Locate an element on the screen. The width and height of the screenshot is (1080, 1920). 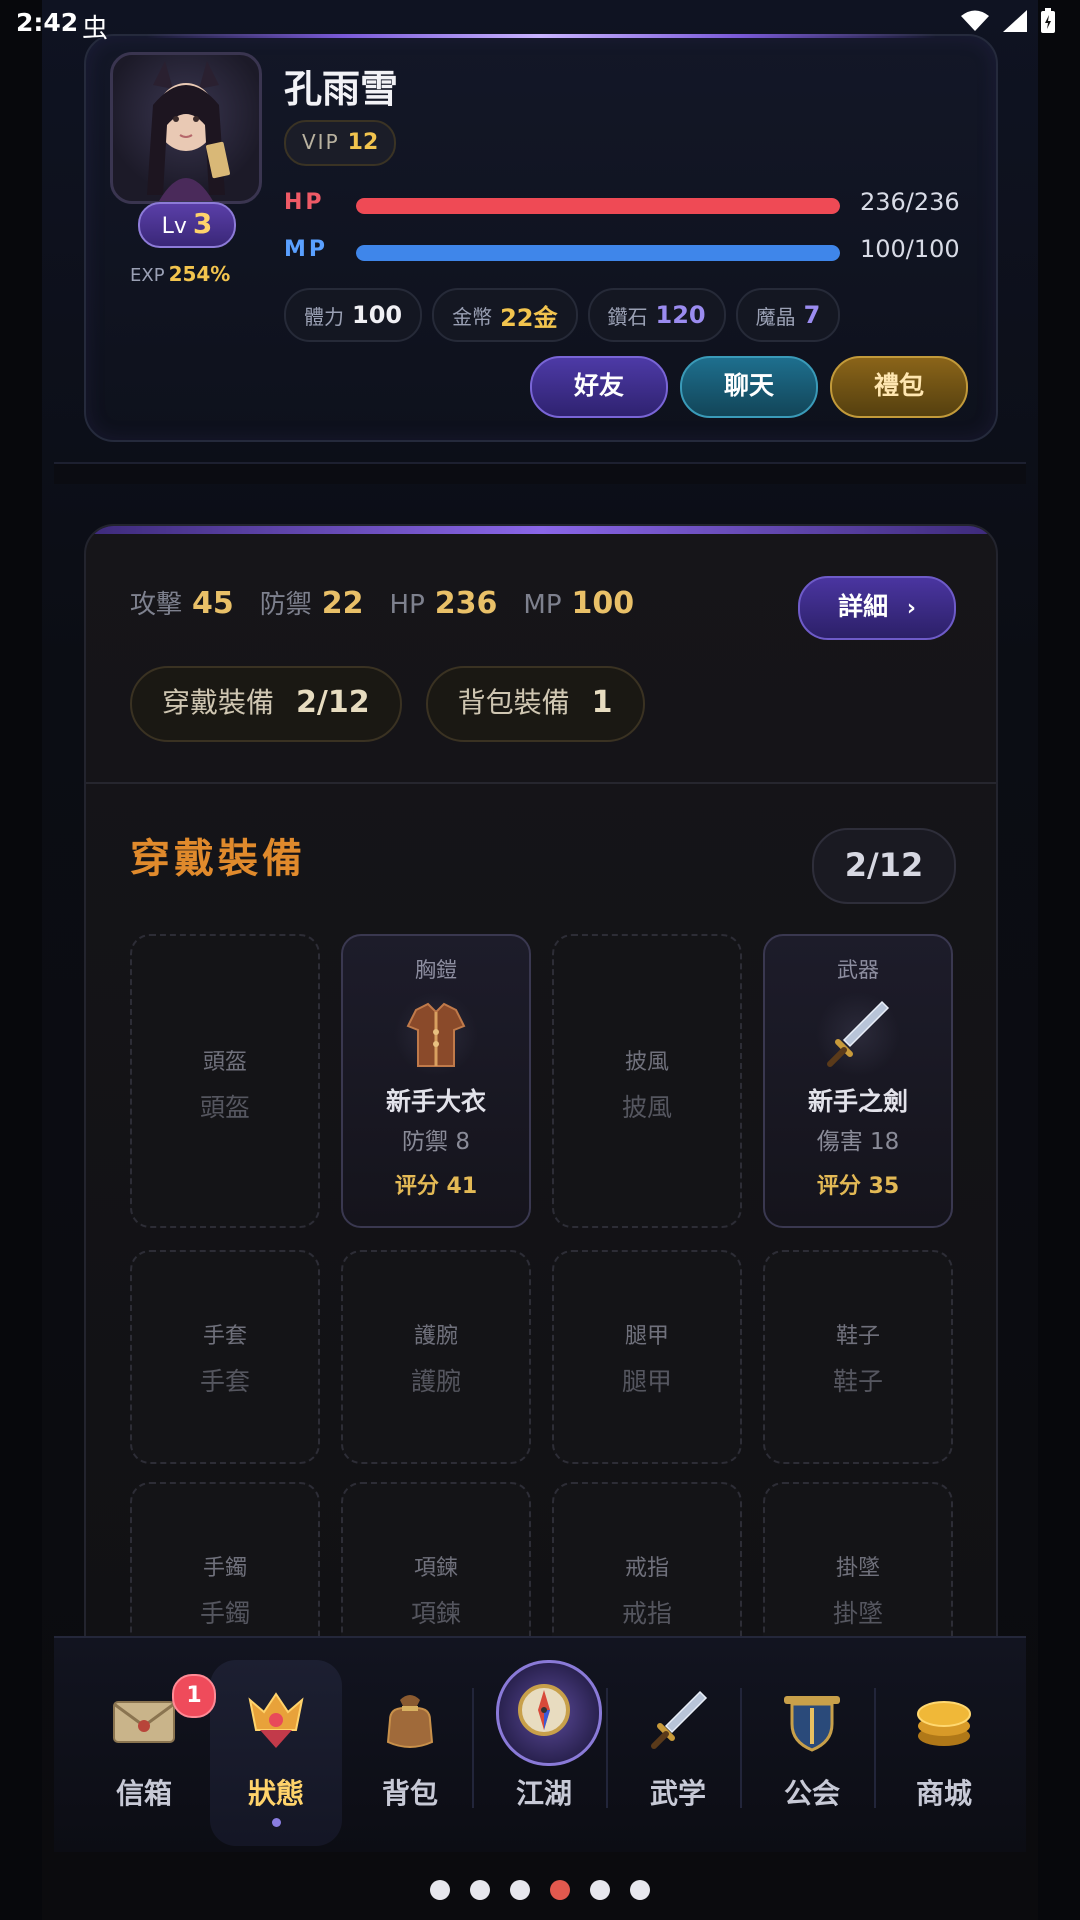
slot-type-label: 披風 is located at coordinates (646, 1062).